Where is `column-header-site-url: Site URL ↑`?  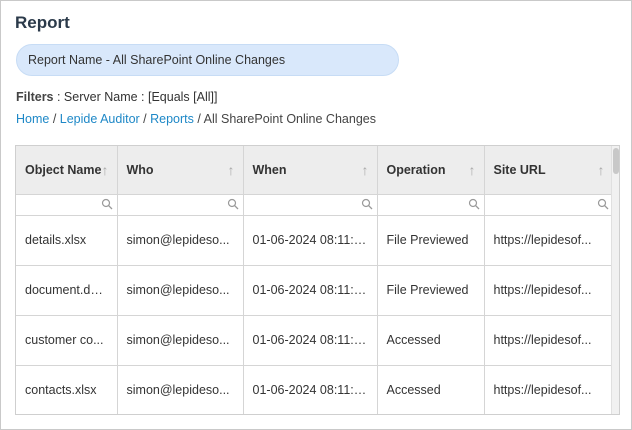
column-header-site-url: Site URL ↑ is located at coordinates (549, 170).